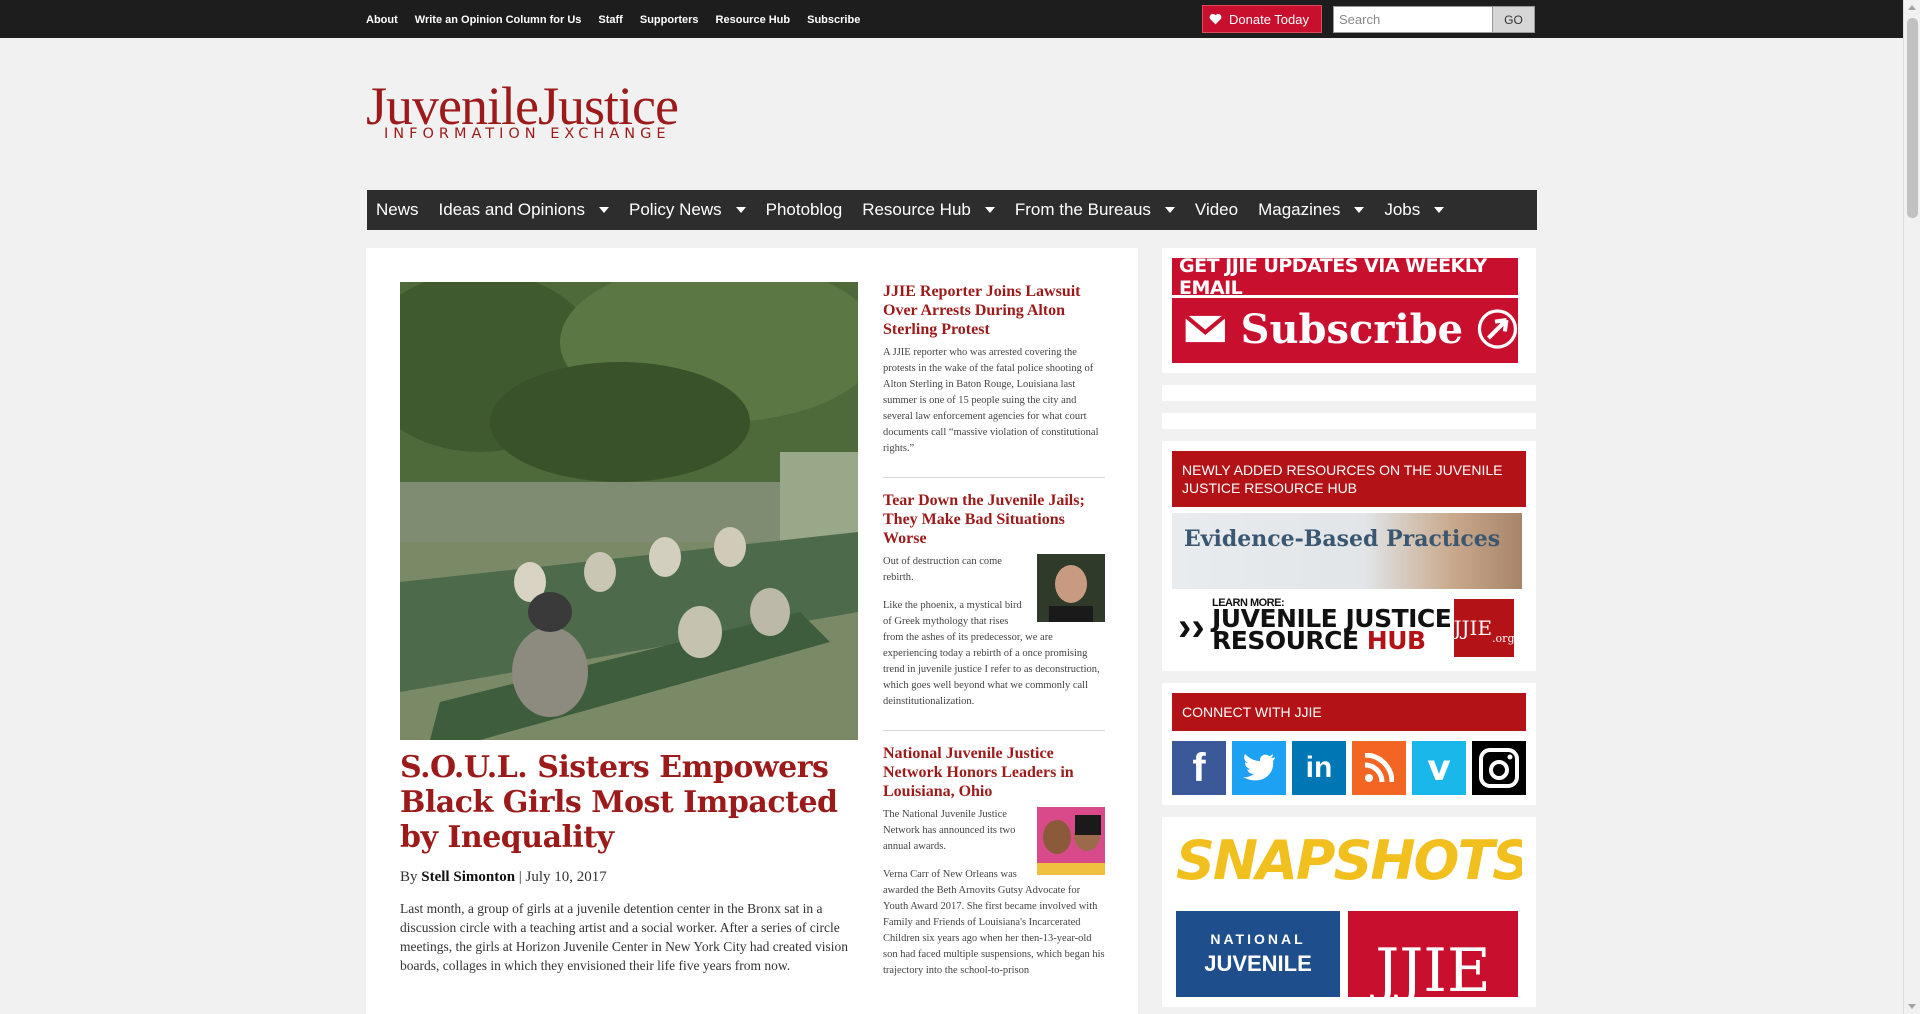  I want to click on site-logo: JuvenileJustice INFORMATION EXCHANGE, so click(522, 110).